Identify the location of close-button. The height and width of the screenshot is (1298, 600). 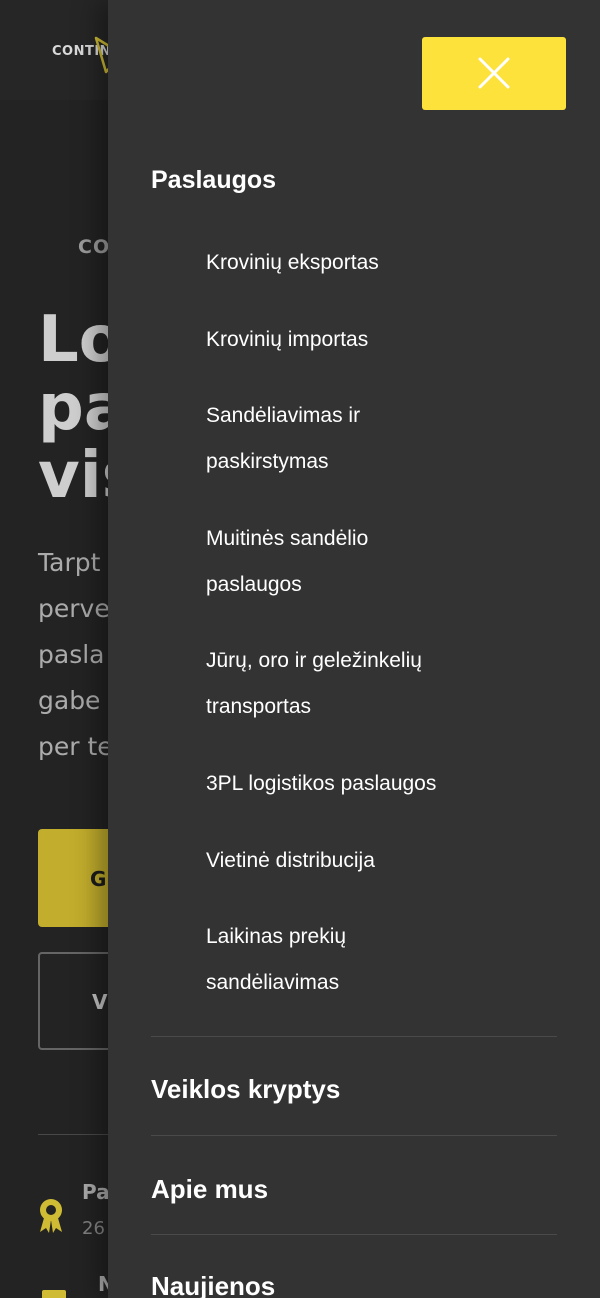
(494, 73).